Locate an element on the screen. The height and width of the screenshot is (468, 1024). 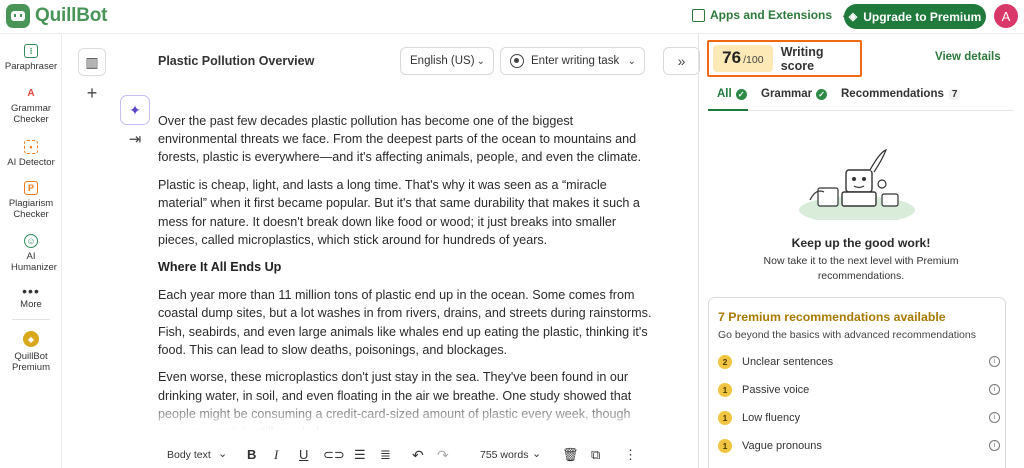
more-dots-icon: ••• is located at coordinates (31, 291).